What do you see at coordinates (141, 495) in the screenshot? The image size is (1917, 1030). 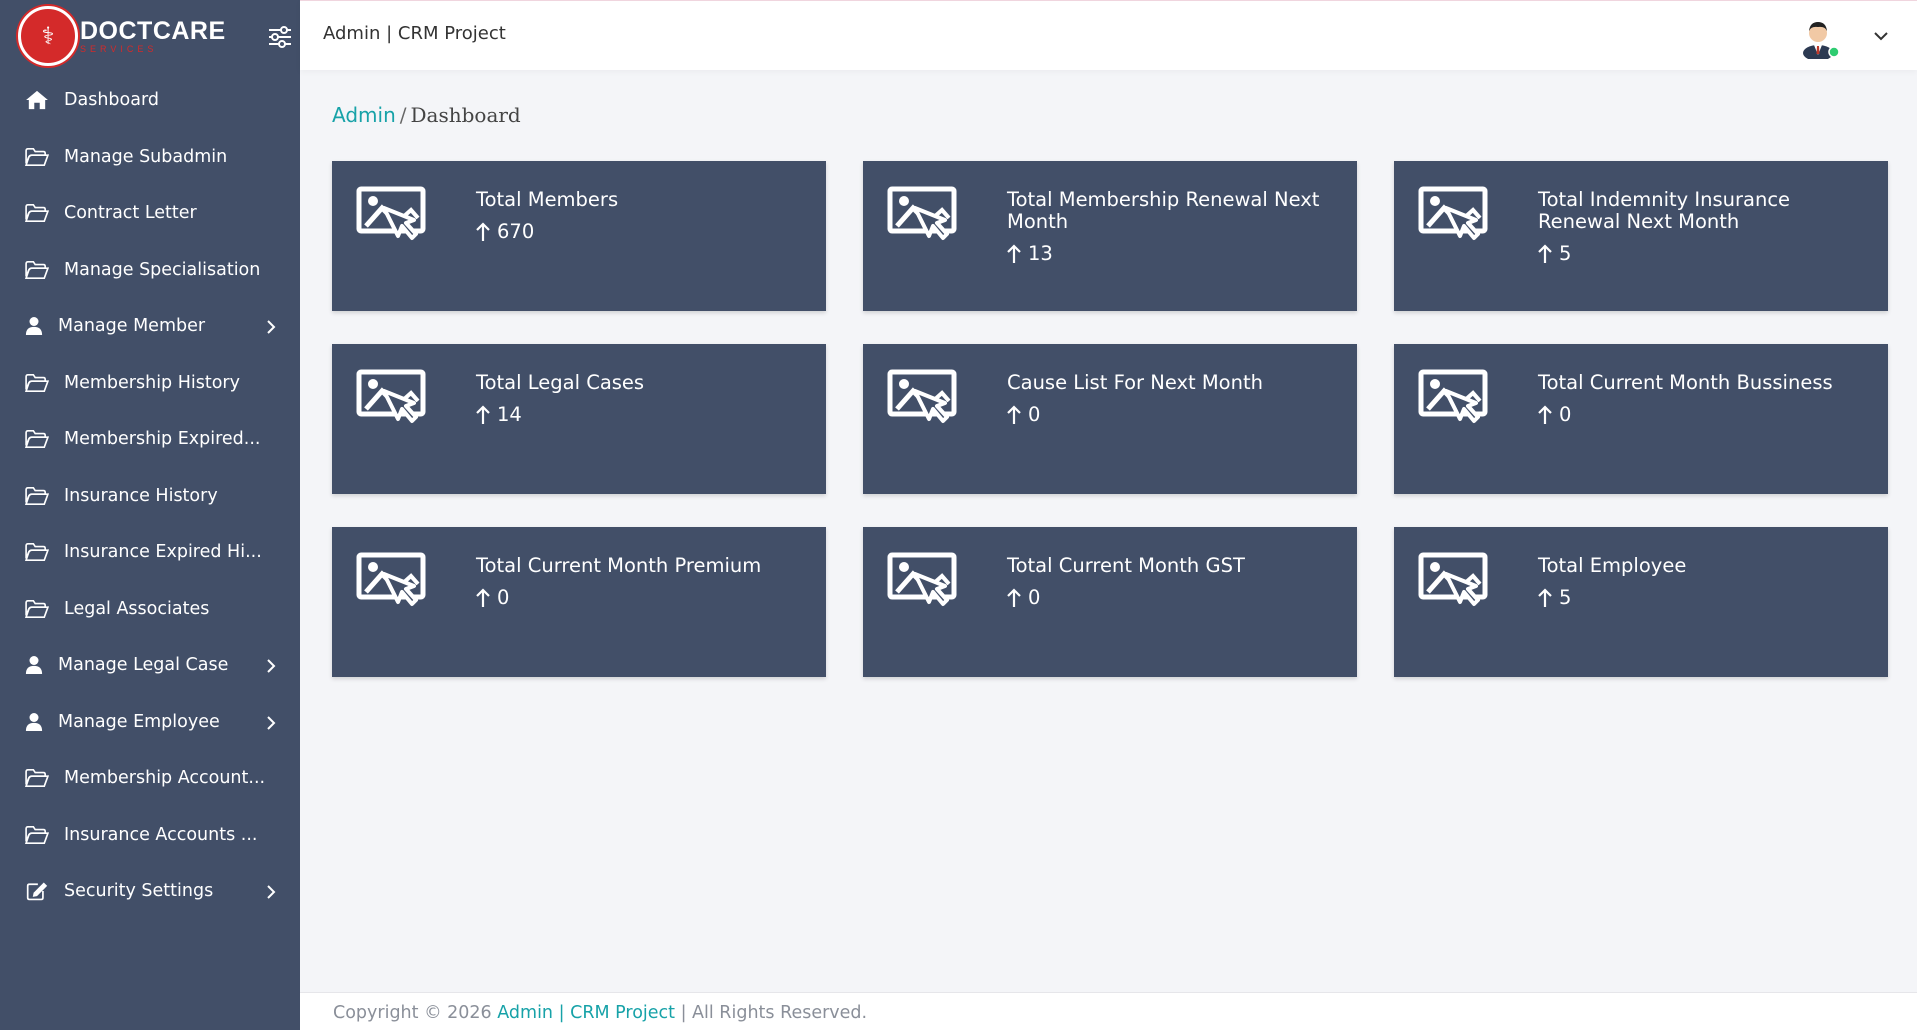 I see `sidebar-item-label: Insurance History` at bounding box center [141, 495].